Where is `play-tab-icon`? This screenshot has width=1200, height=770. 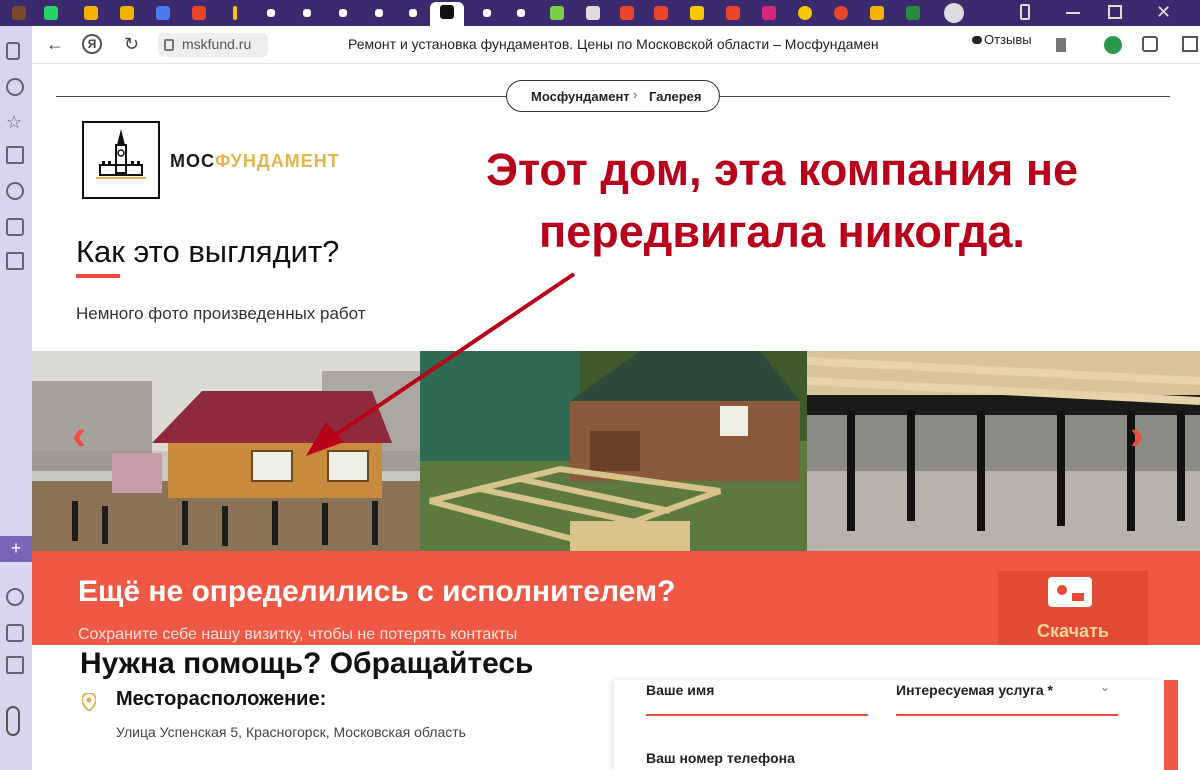
play-tab-icon is located at coordinates (805, 13).